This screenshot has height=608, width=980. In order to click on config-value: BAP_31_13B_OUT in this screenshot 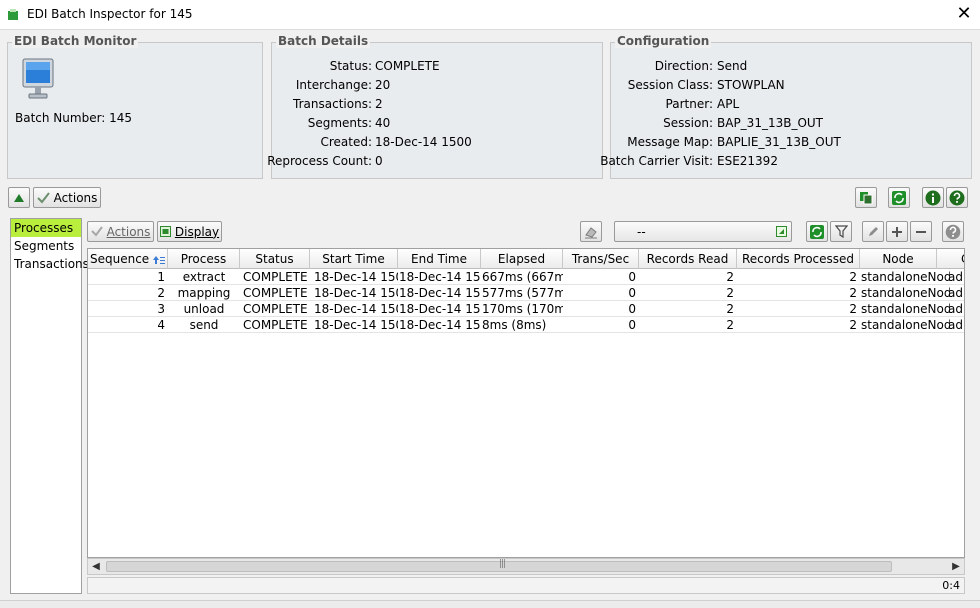, I will do `click(770, 123)`.